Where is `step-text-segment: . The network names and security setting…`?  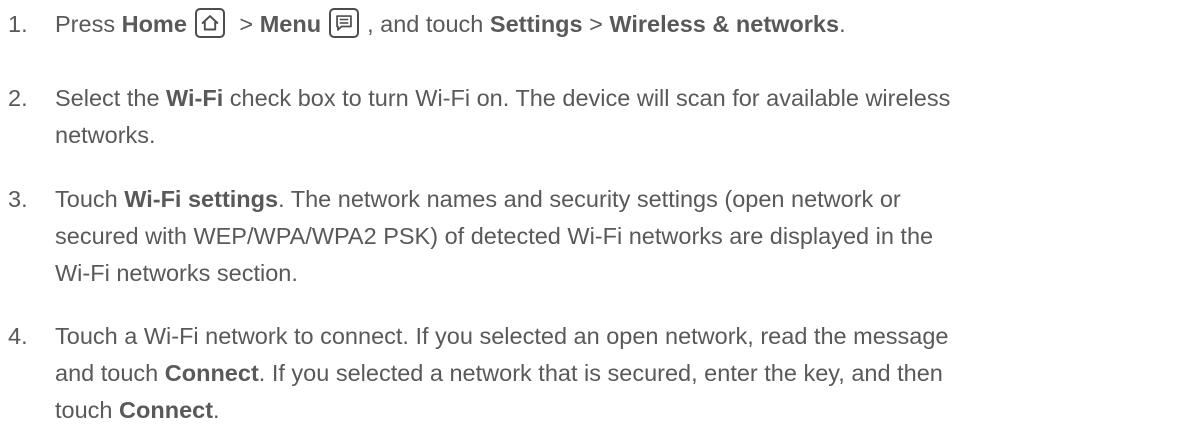 step-text-segment: . The network names and security setting… is located at coordinates (589, 199).